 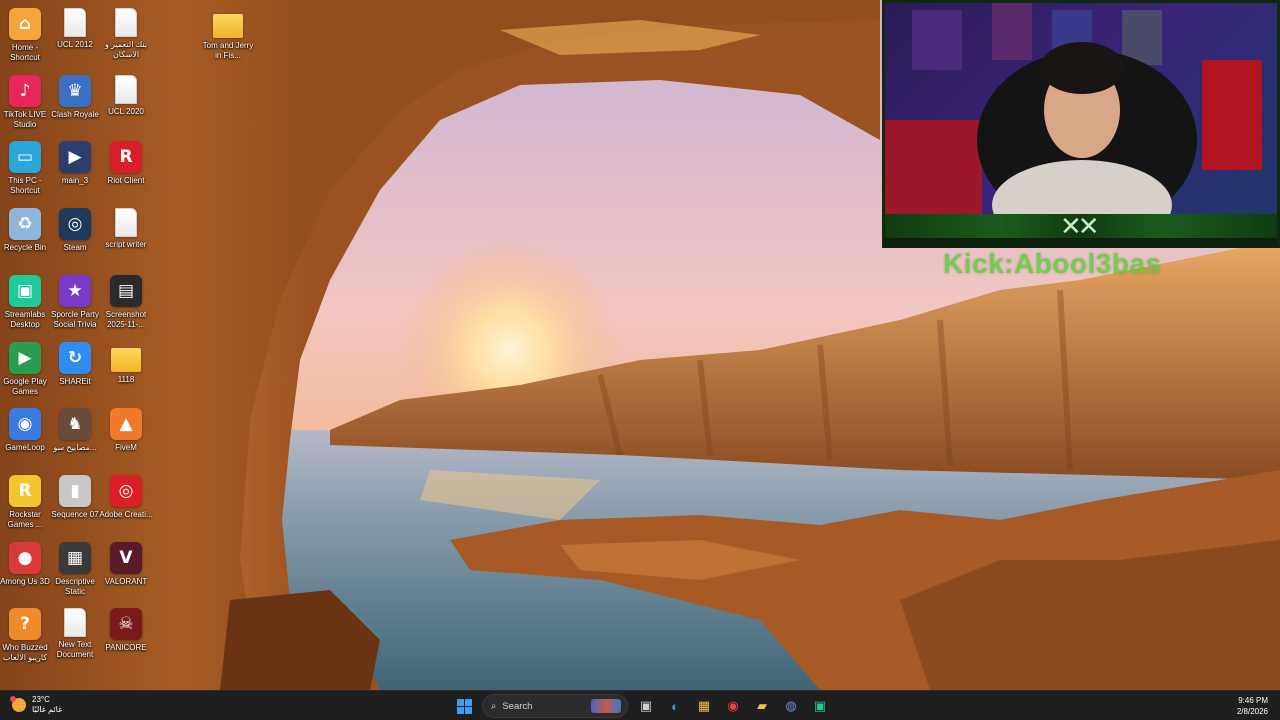 What do you see at coordinates (126, 157) in the screenshot?
I see `riot-icon: R` at bounding box center [126, 157].